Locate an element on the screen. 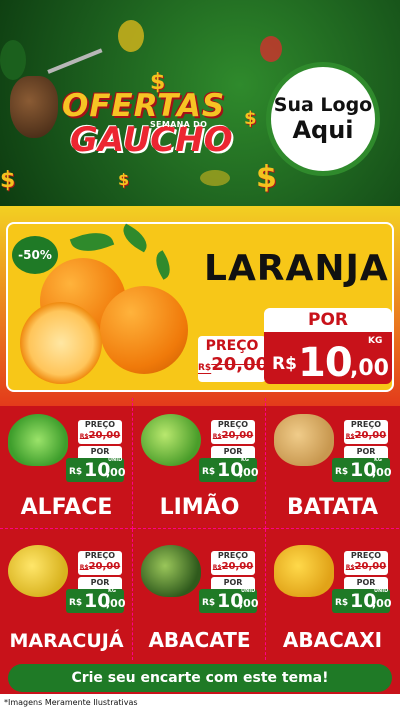  hero-old-price-tag: PREÇO R$20,00 is located at coordinates (233, 359).